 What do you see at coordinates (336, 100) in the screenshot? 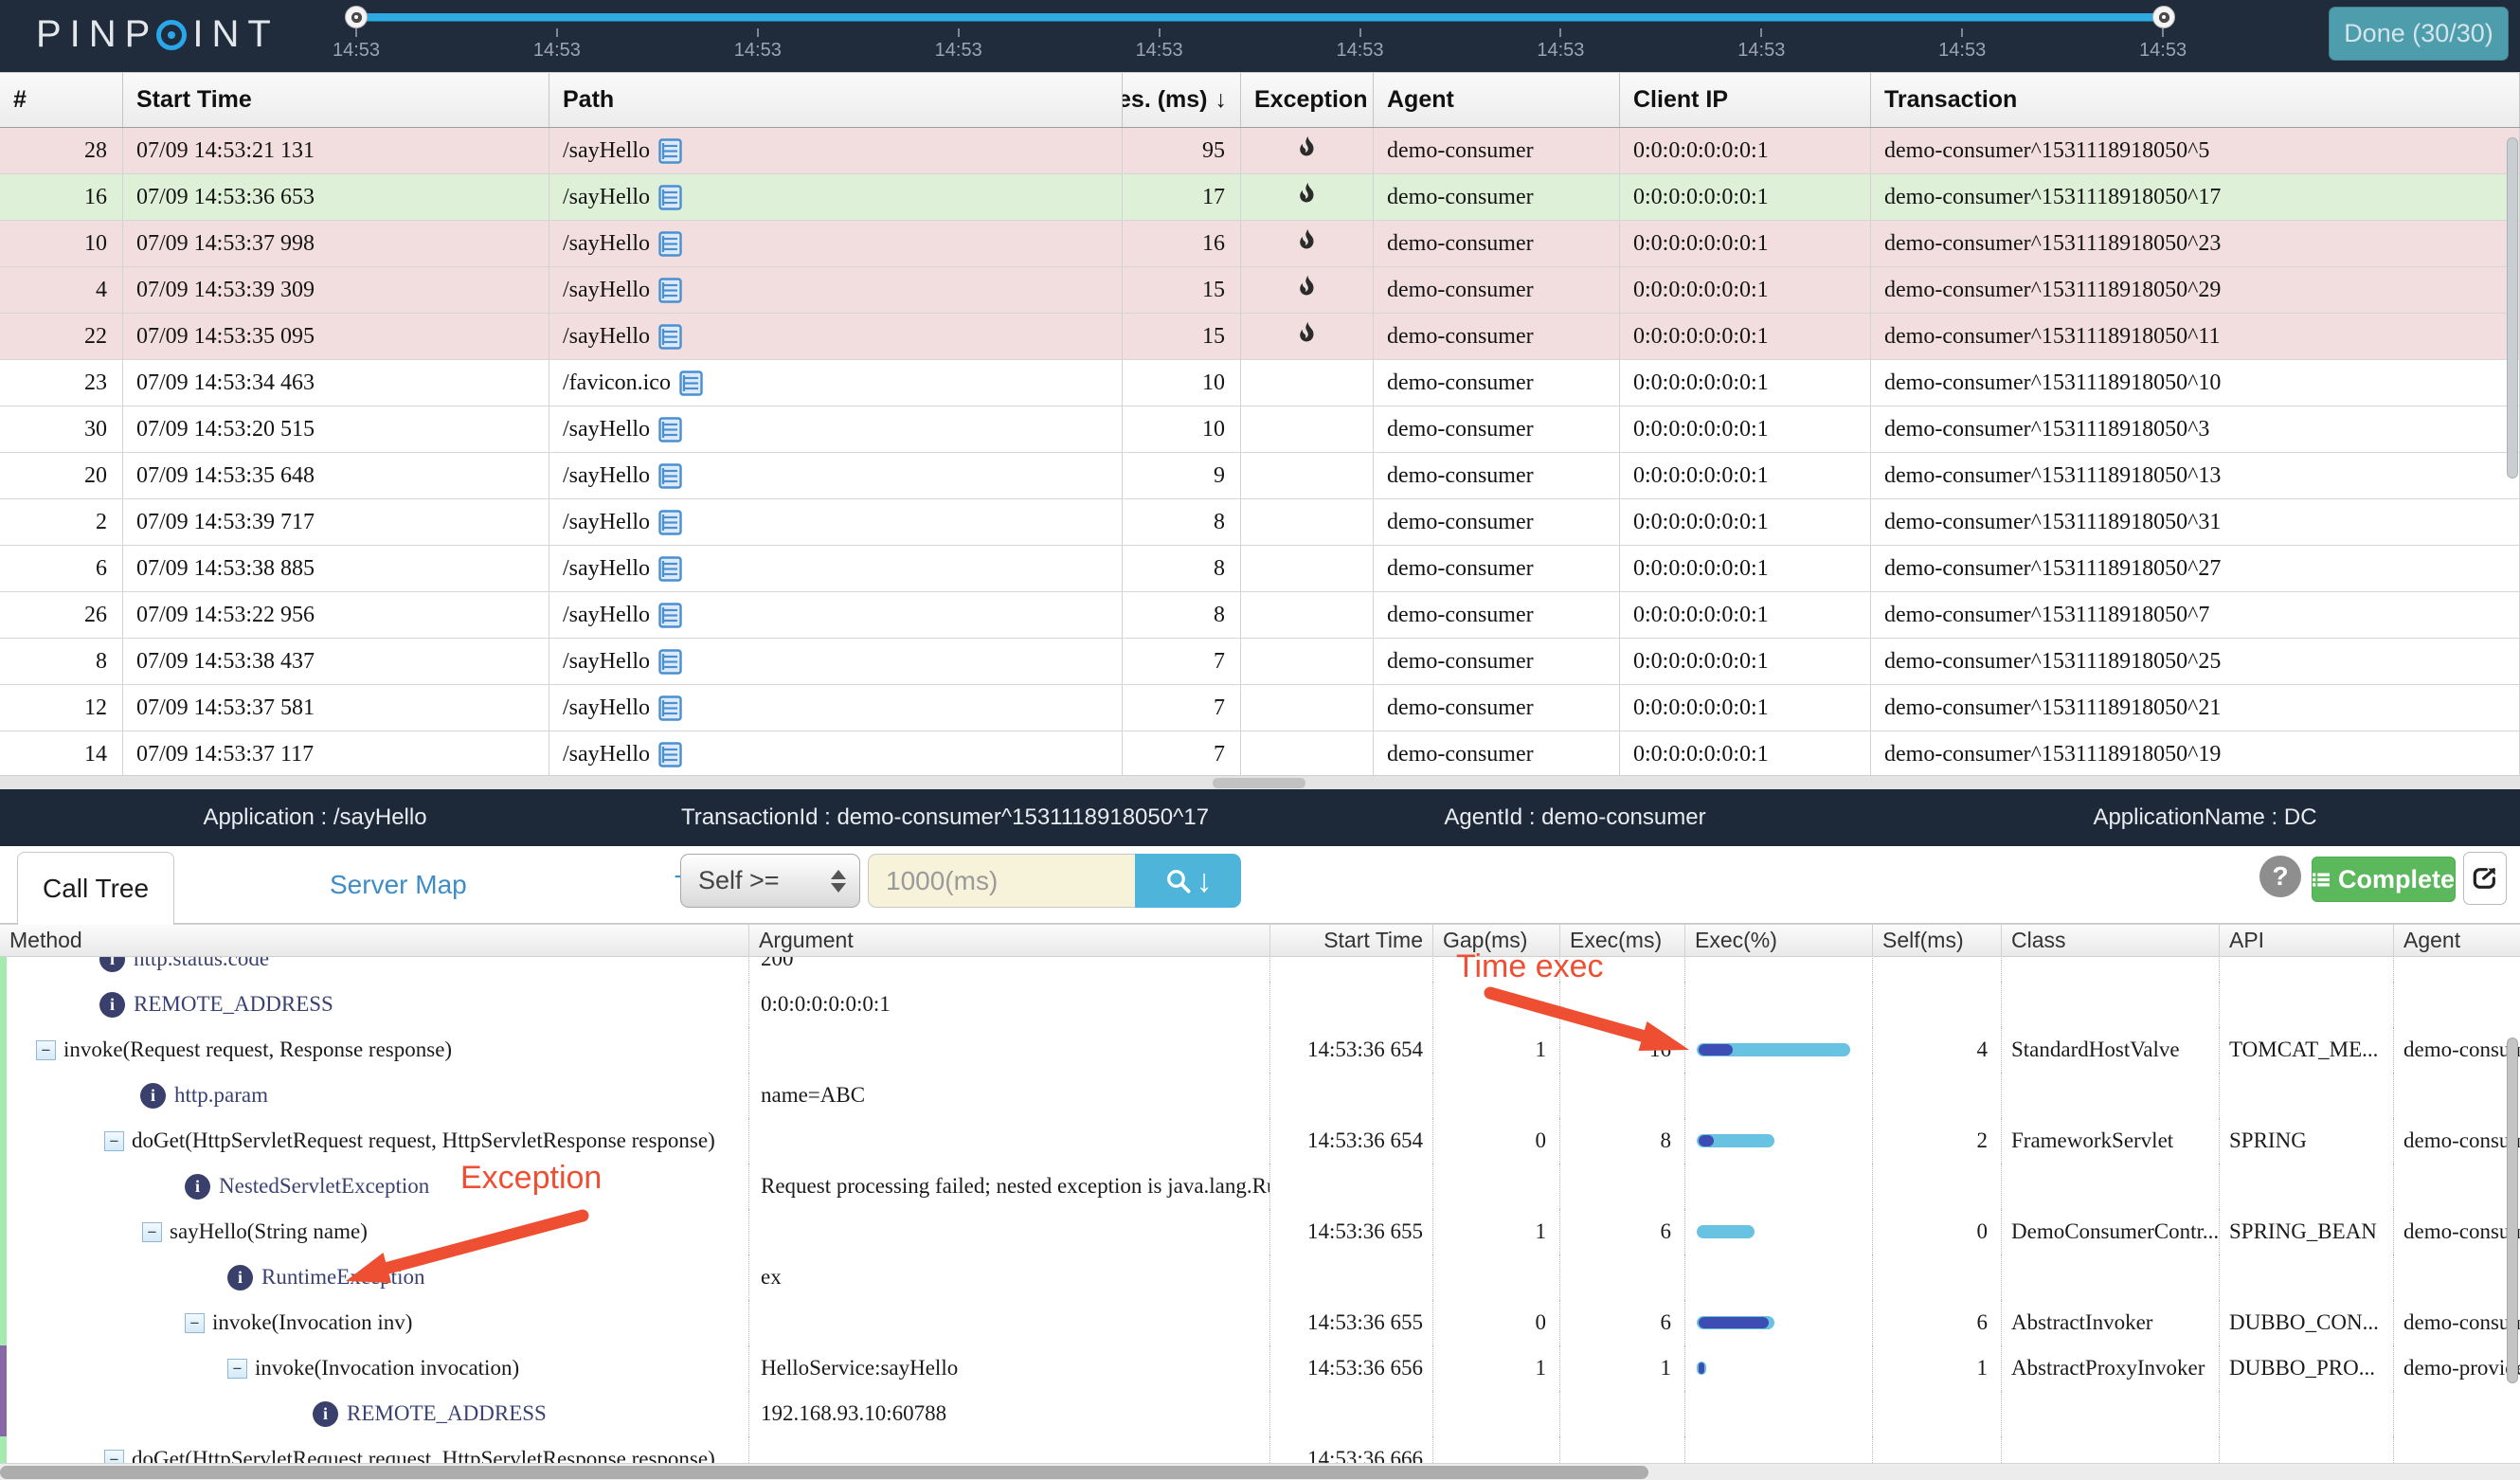
I see `column-header-start-time: Start Time` at bounding box center [336, 100].